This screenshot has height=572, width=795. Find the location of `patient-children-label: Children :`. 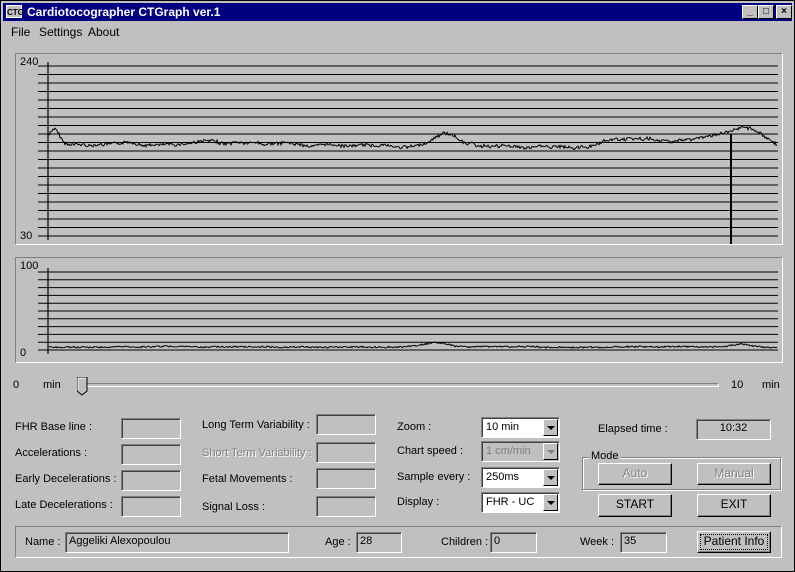

patient-children-label: Children : is located at coordinates (465, 542).